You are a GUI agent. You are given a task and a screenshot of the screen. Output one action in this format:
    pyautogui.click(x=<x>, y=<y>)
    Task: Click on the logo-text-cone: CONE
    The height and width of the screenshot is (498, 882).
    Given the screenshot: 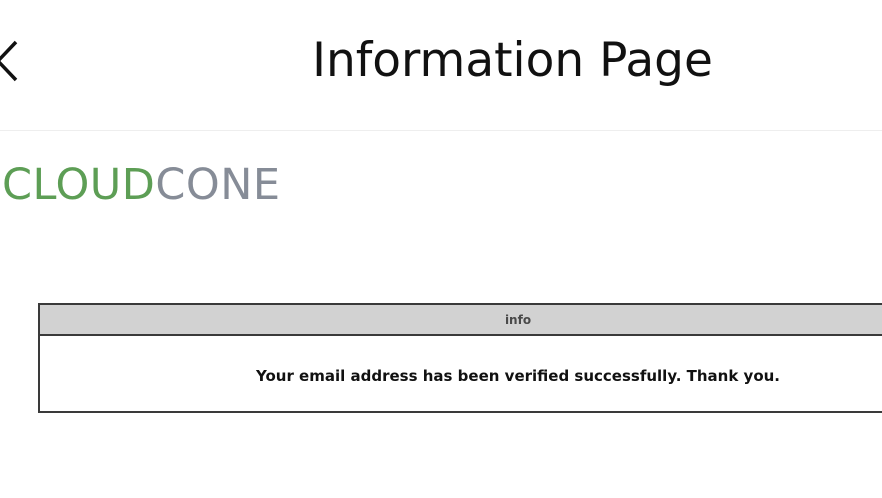 What is the action you would take?
    pyautogui.click(x=218, y=185)
    